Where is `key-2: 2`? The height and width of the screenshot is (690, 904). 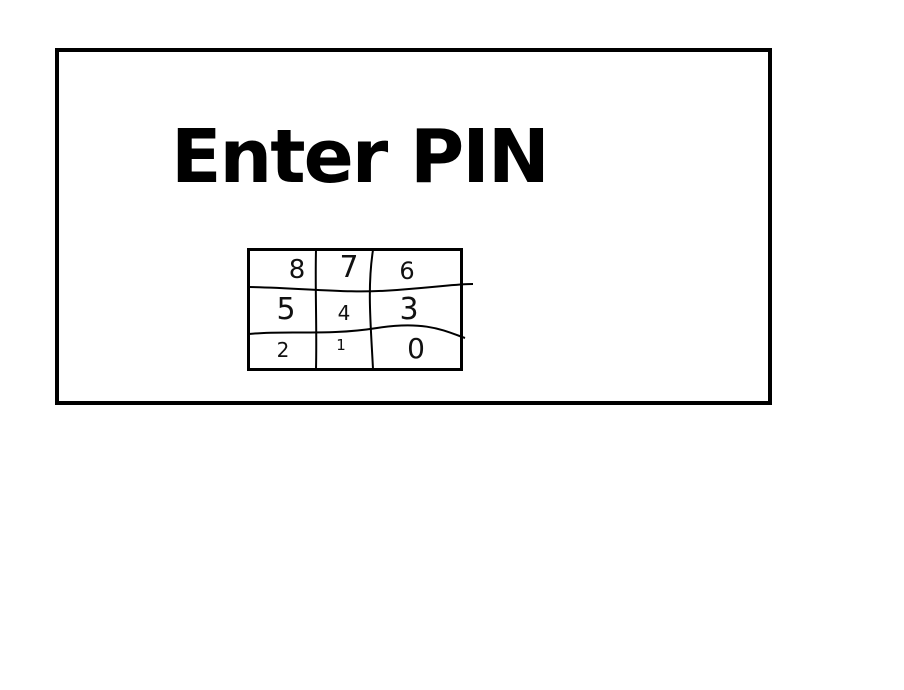 key-2: 2 is located at coordinates (283, 350).